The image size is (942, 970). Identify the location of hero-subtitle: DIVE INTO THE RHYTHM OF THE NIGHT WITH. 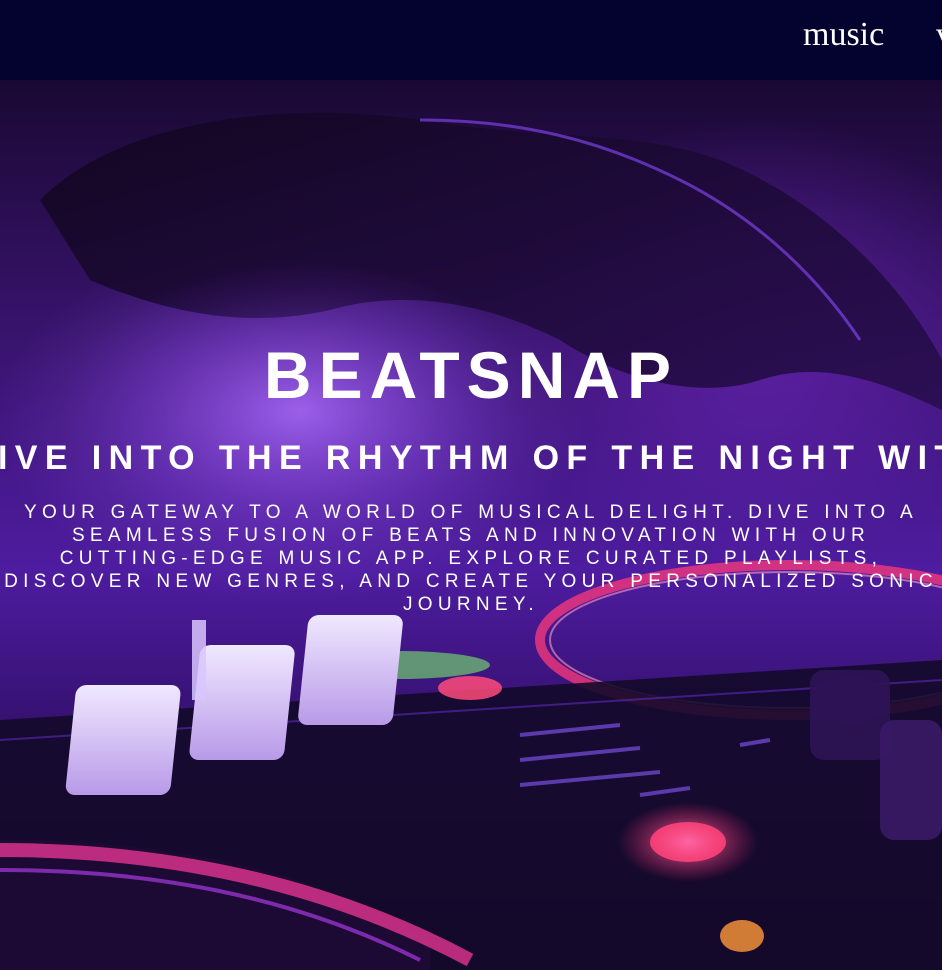
(471, 458).